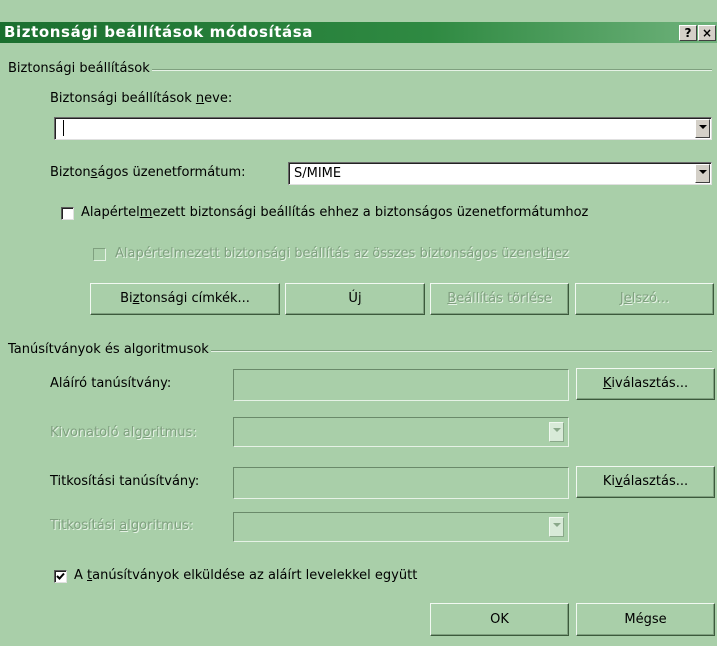 This screenshot has height=646, width=717. Describe the element at coordinates (500, 173) in the screenshot. I see `message-format-select: S/MIME` at that location.